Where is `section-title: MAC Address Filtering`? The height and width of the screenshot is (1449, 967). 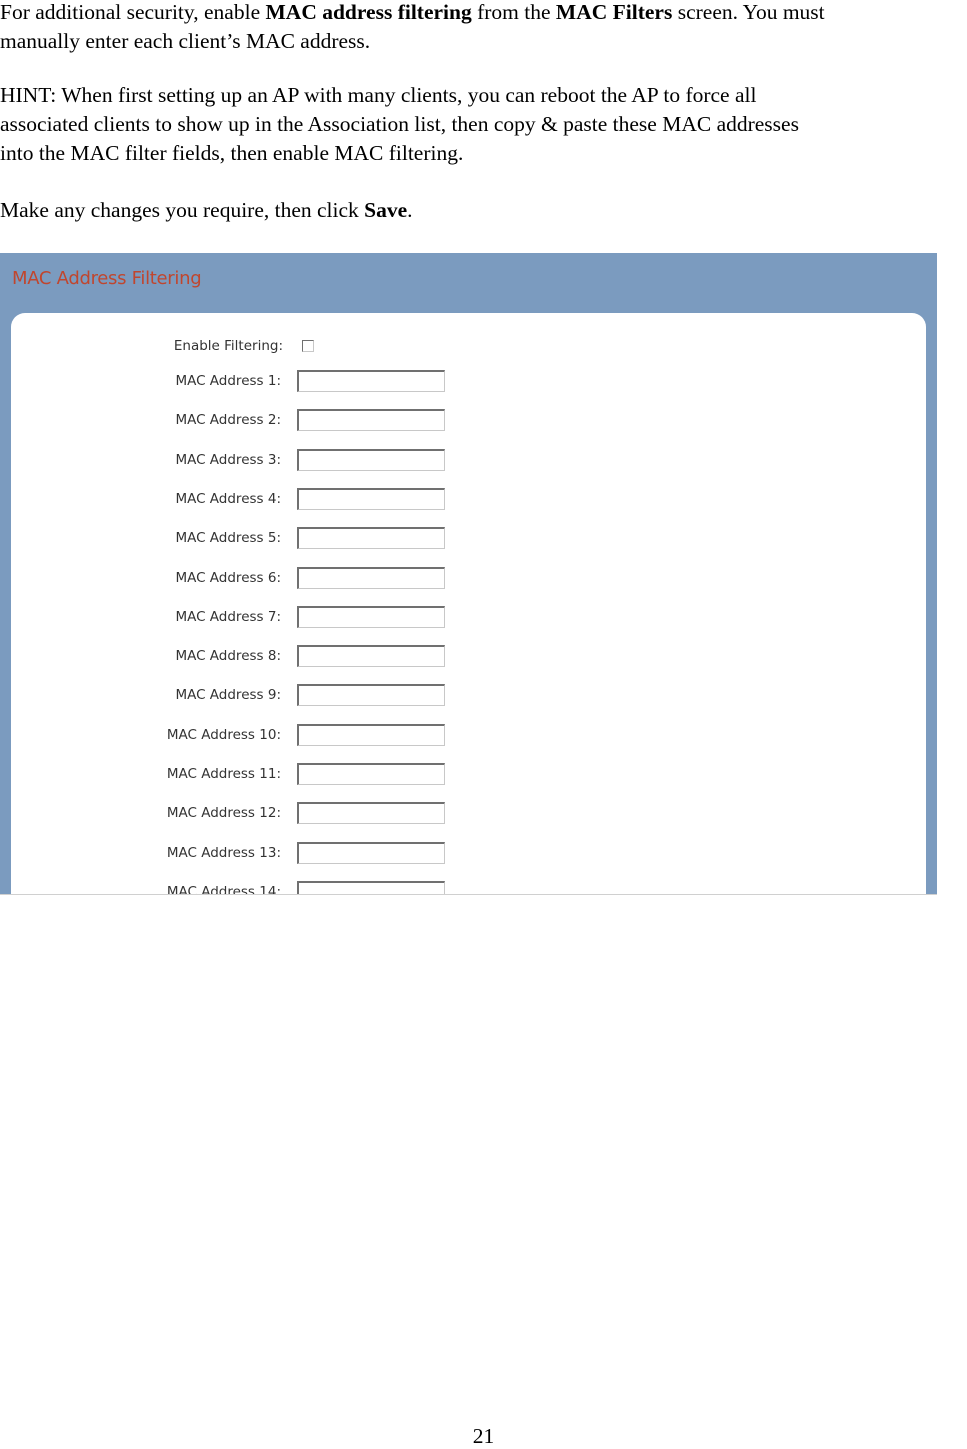
section-title: MAC Address Filtering is located at coordinates (107, 278).